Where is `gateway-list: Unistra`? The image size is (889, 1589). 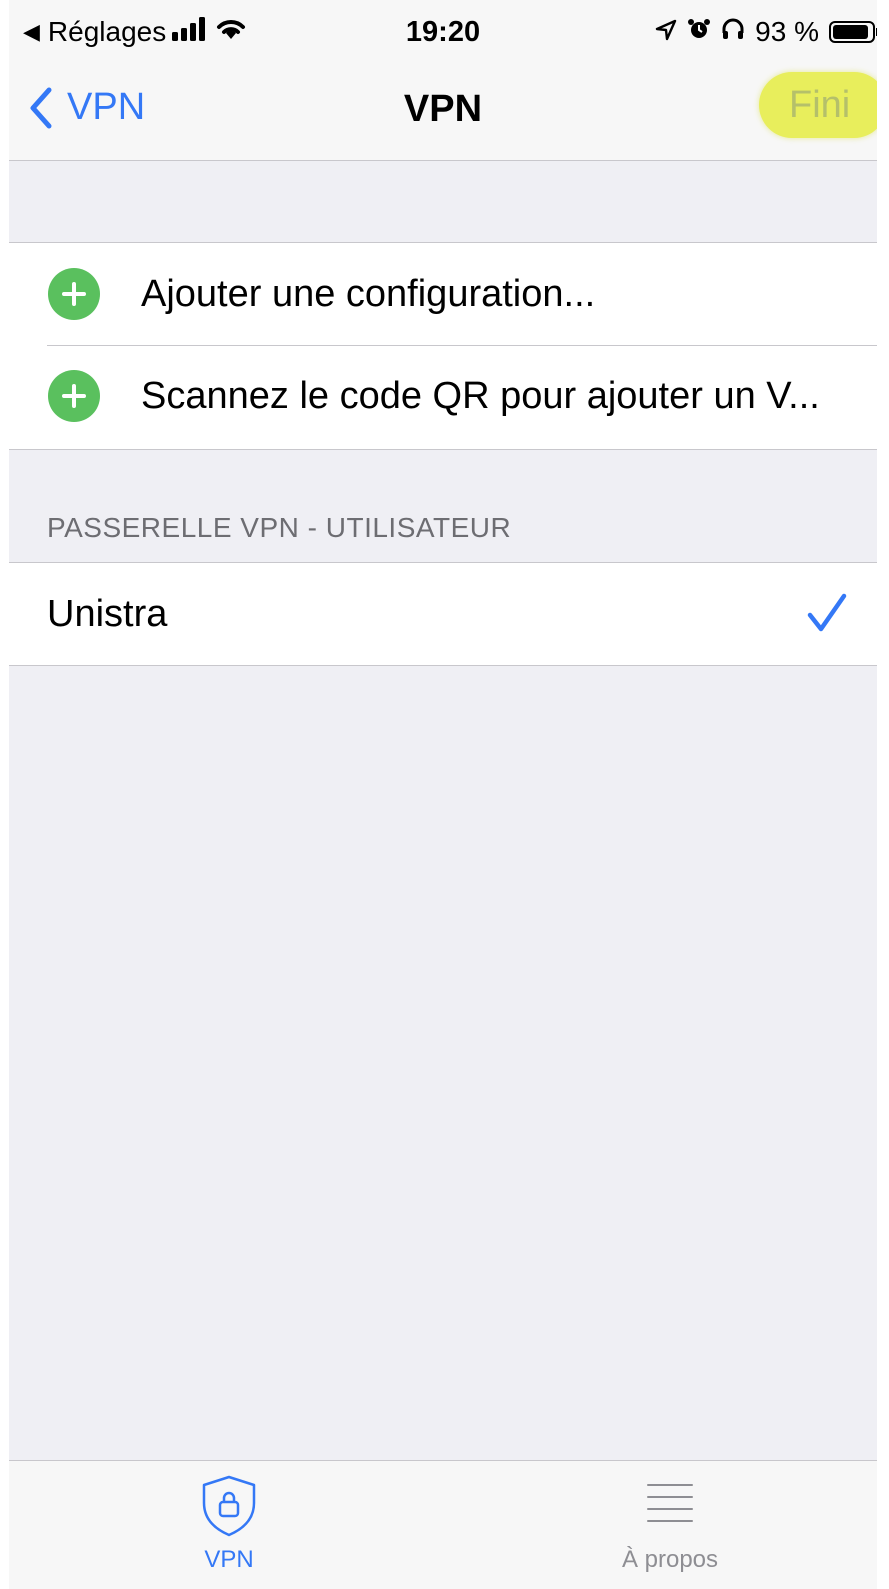
gateway-list: Unistra is located at coordinates (443, 614).